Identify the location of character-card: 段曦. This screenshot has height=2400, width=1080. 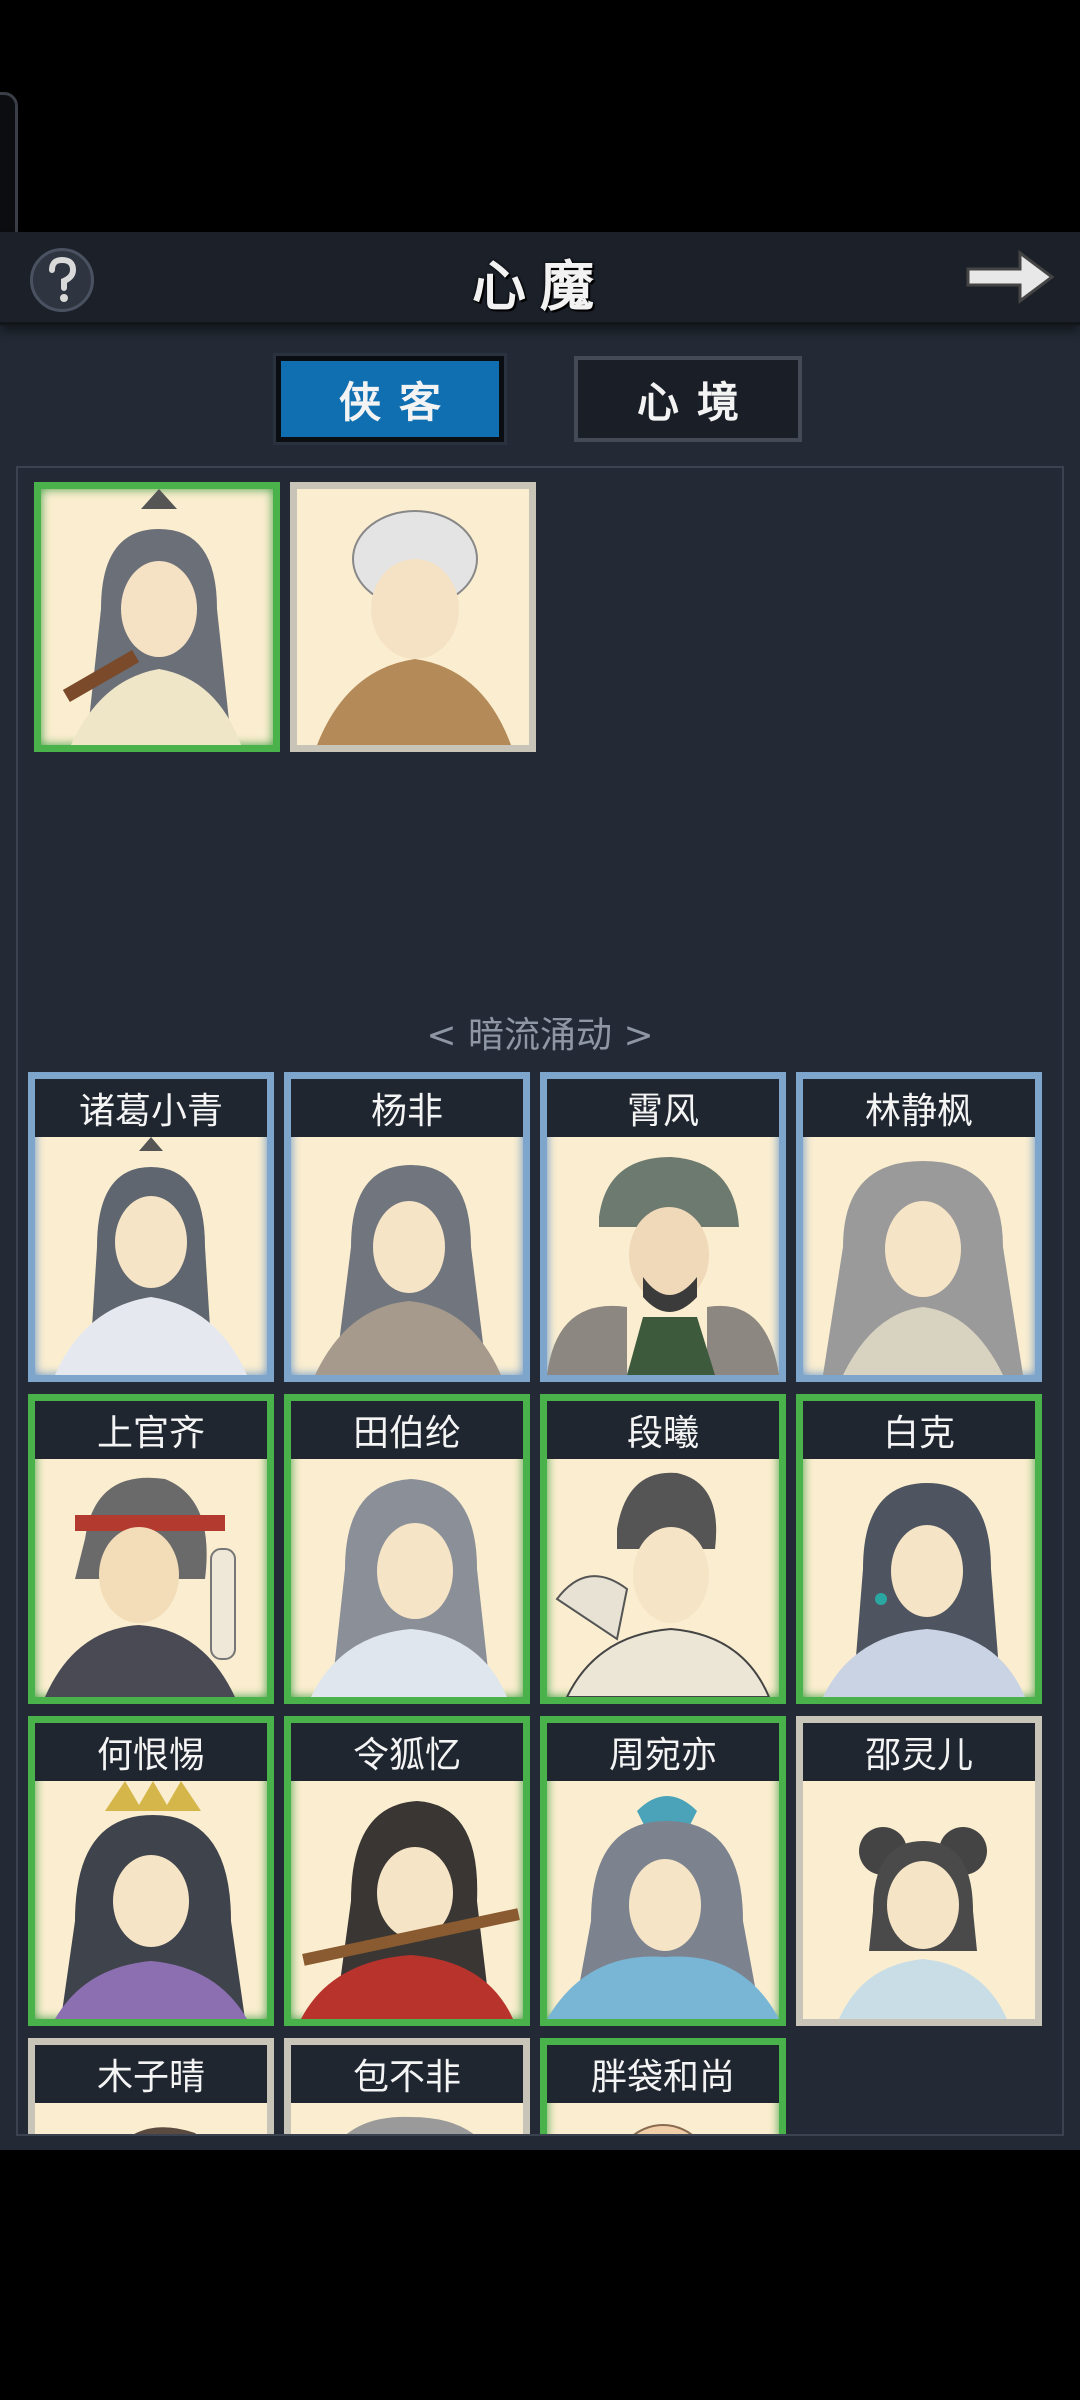
(663, 1549).